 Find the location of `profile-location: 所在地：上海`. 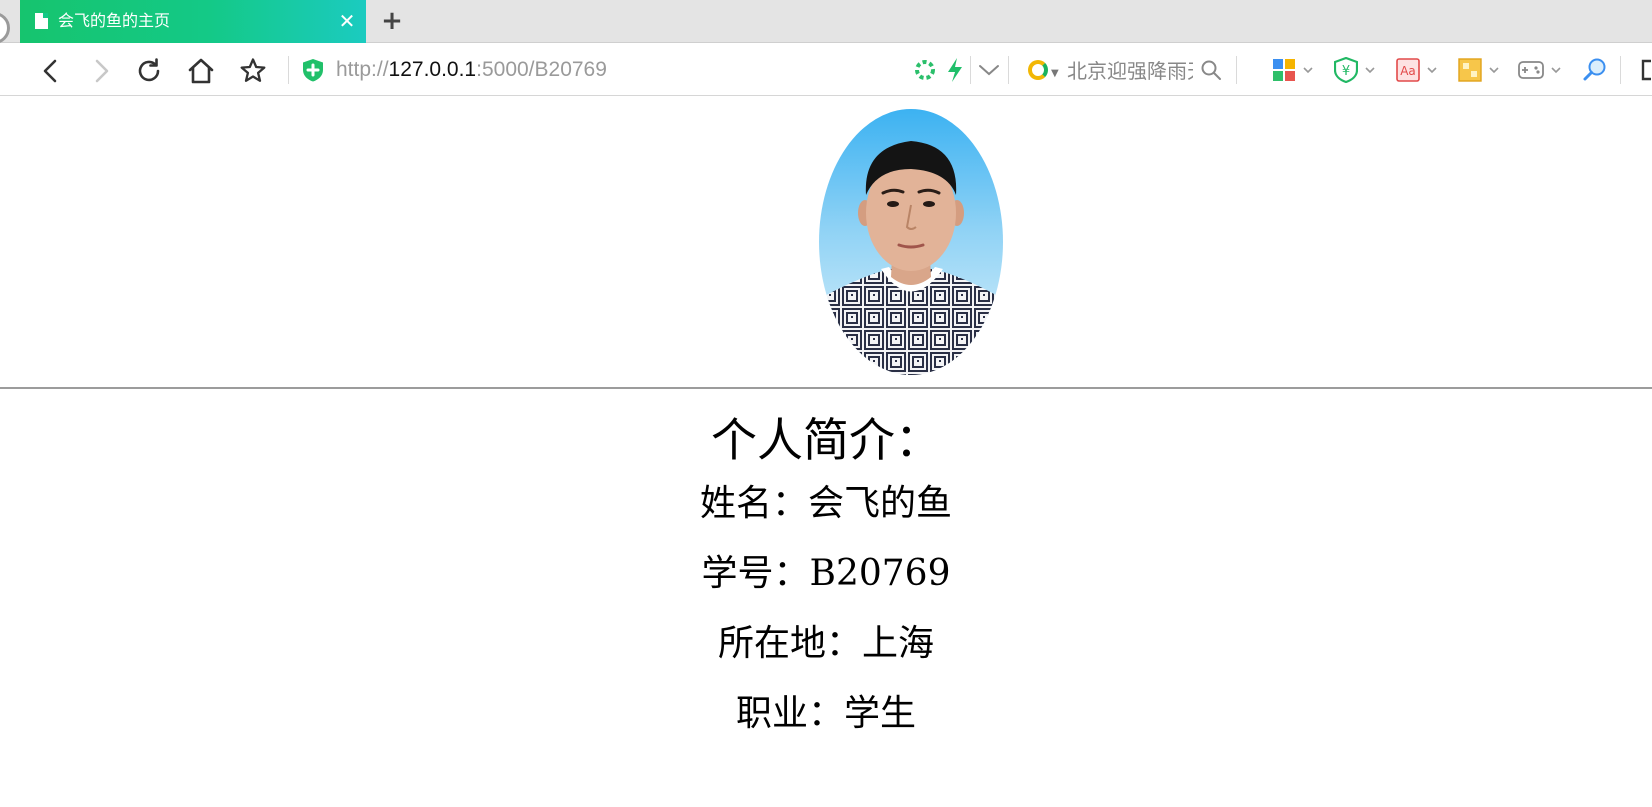

profile-location: 所在地：上海 is located at coordinates (825, 643).